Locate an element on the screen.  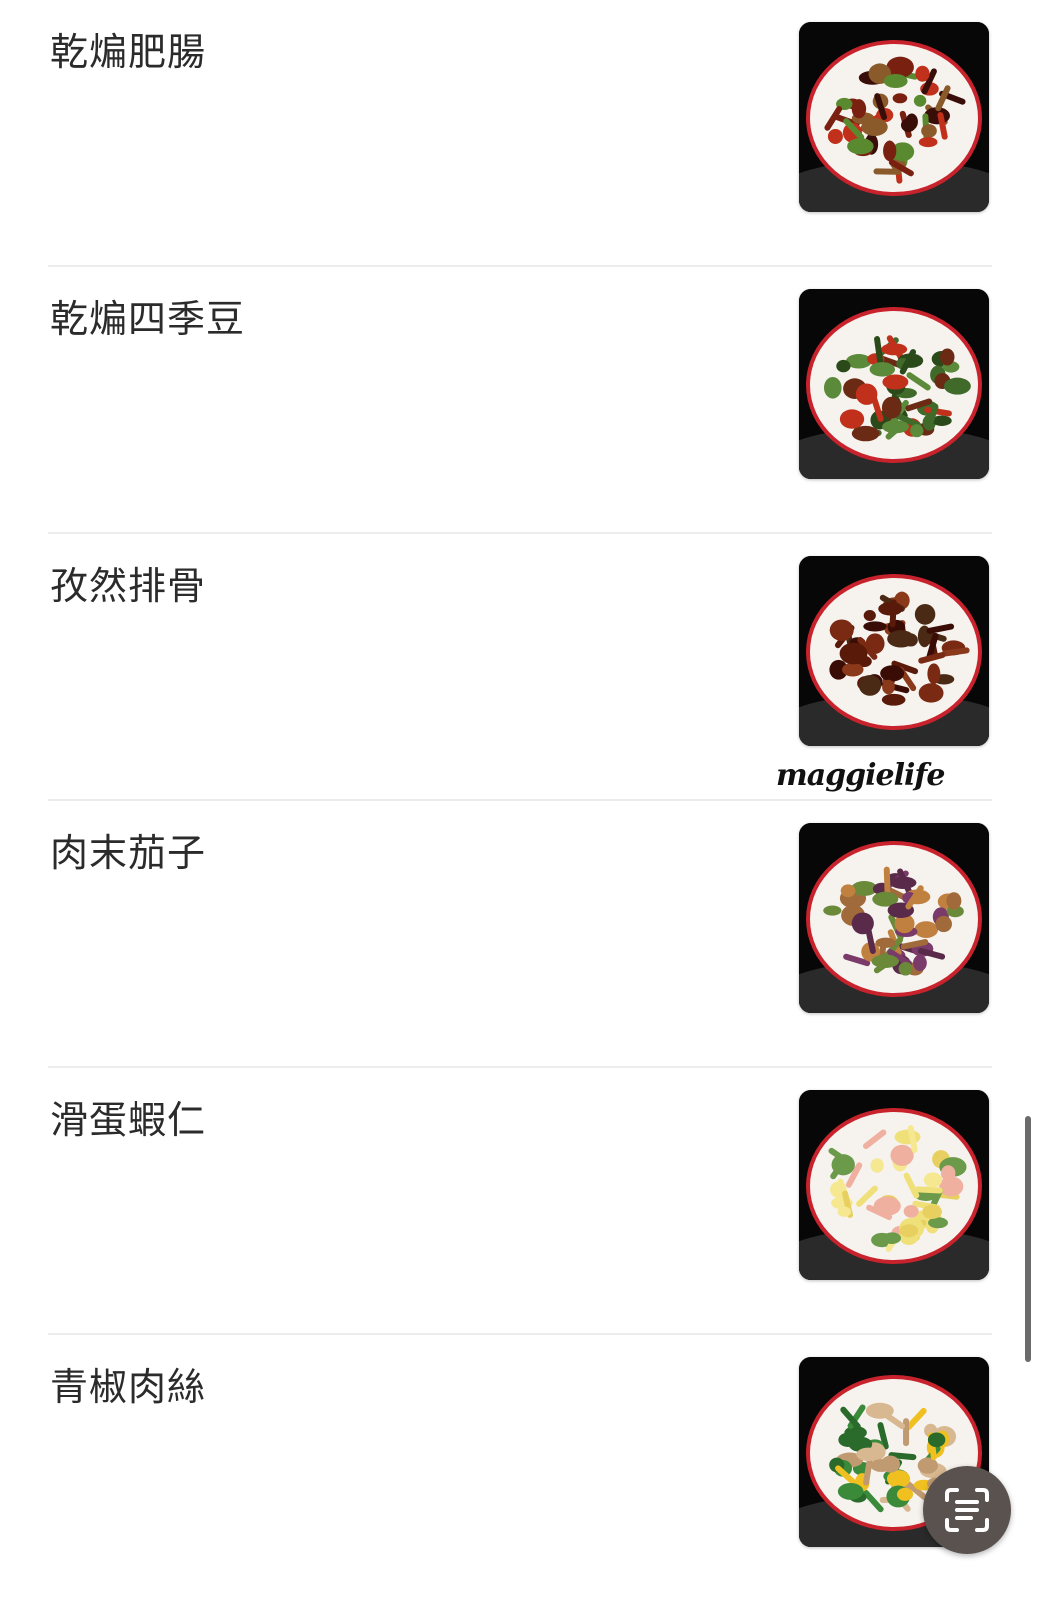
dish-name: 肉末茄子 is located at coordinates (128, 853).